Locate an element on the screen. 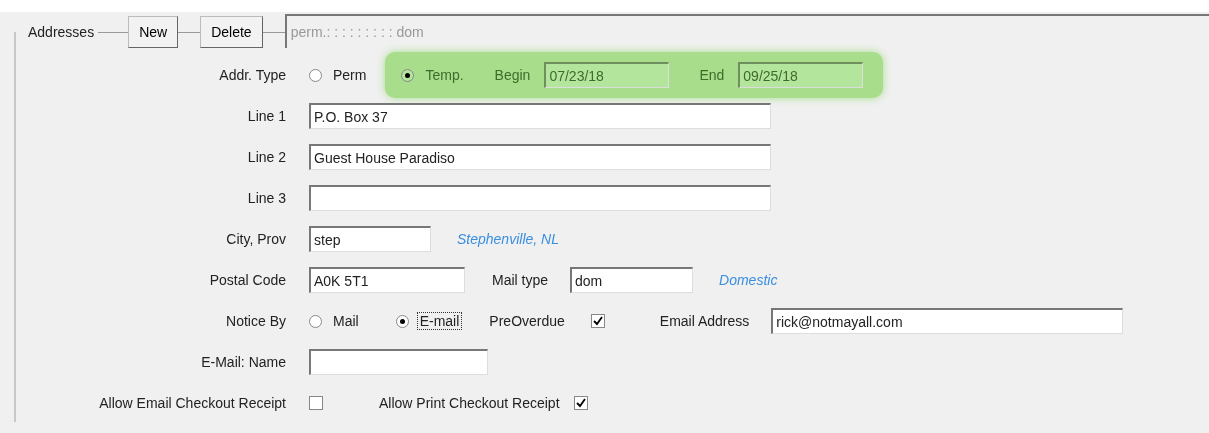 The width and height of the screenshot is (1209, 433). field-label: Allow Print Checkout Receipt is located at coordinates (469, 403).